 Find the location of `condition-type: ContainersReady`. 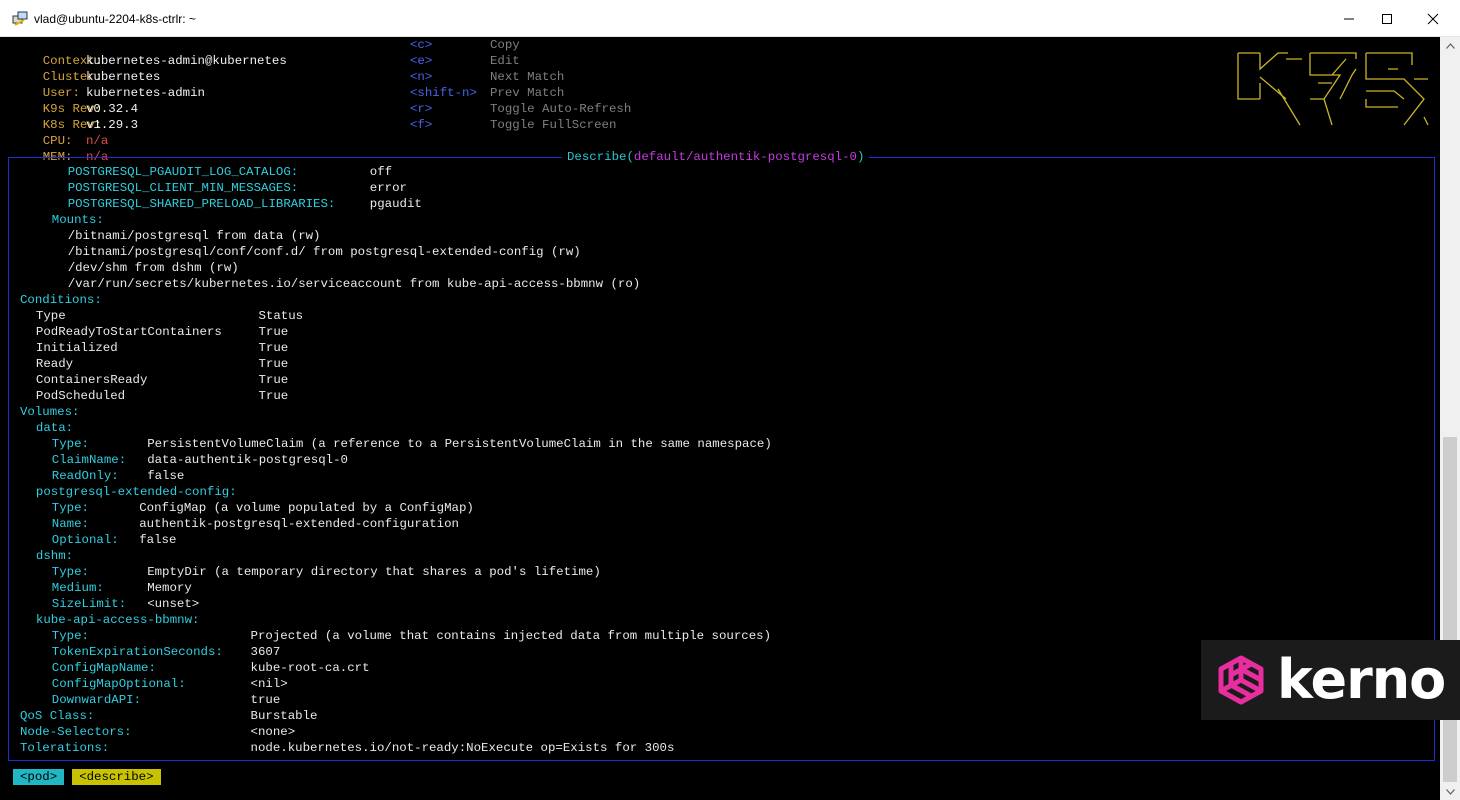

condition-type: ContainersReady is located at coordinates (91, 380).